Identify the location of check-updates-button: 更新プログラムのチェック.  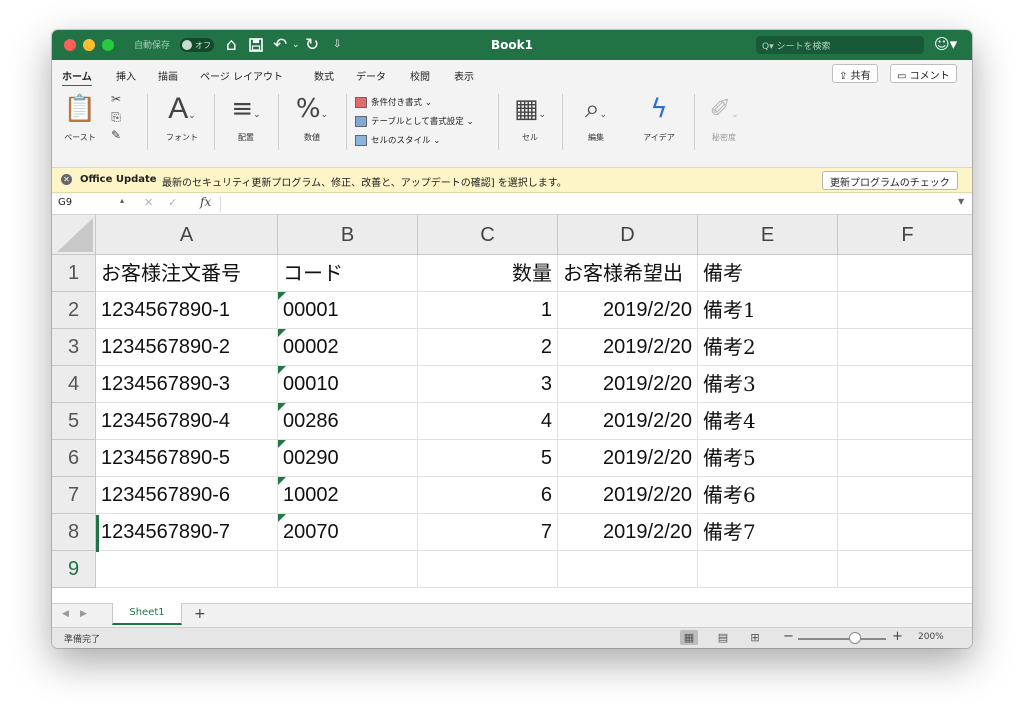
(890, 180).